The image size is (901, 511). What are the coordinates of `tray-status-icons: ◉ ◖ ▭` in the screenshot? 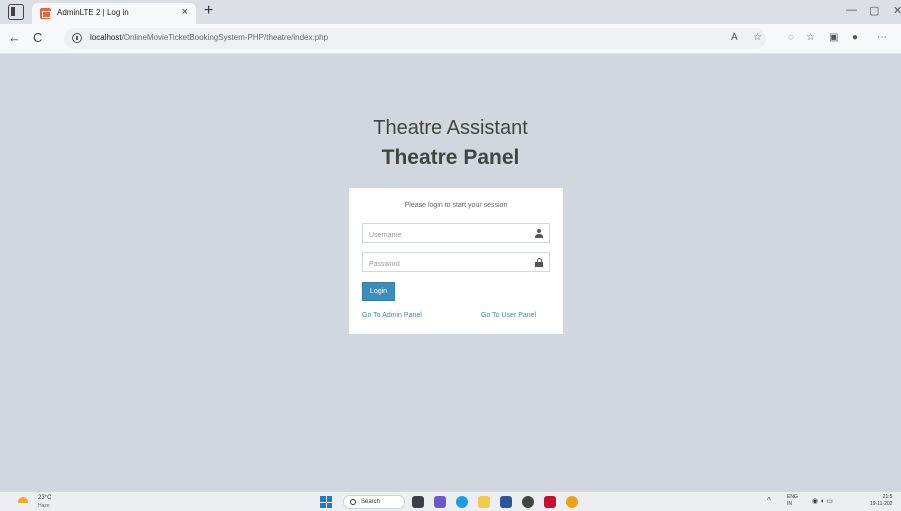 It's located at (822, 501).